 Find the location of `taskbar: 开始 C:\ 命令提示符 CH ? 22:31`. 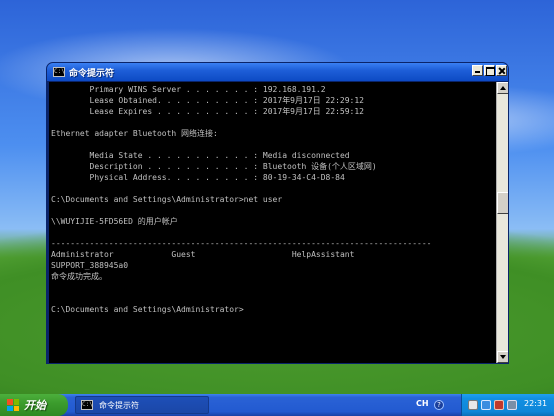

taskbar: 开始 C:\ 命令提示符 CH ? 22:31 is located at coordinates (277, 405).